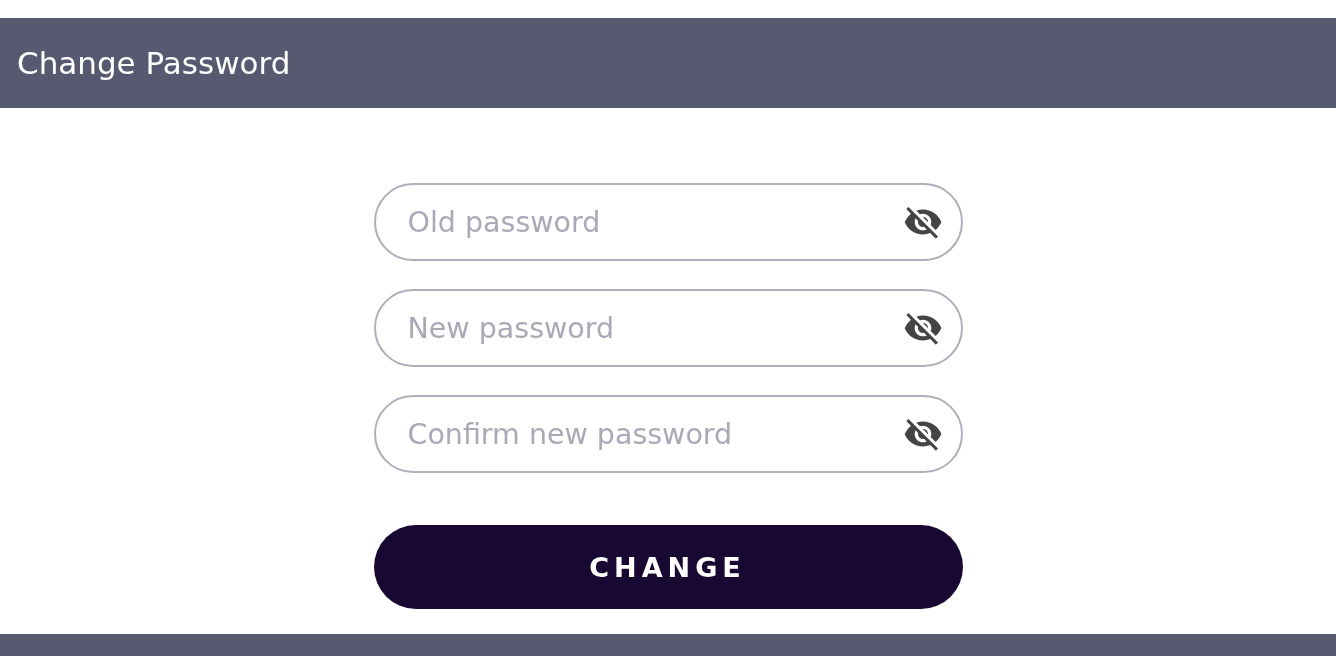 The image size is (1336, 656). I want to click on page-title: Change Password, so click(154, 63).